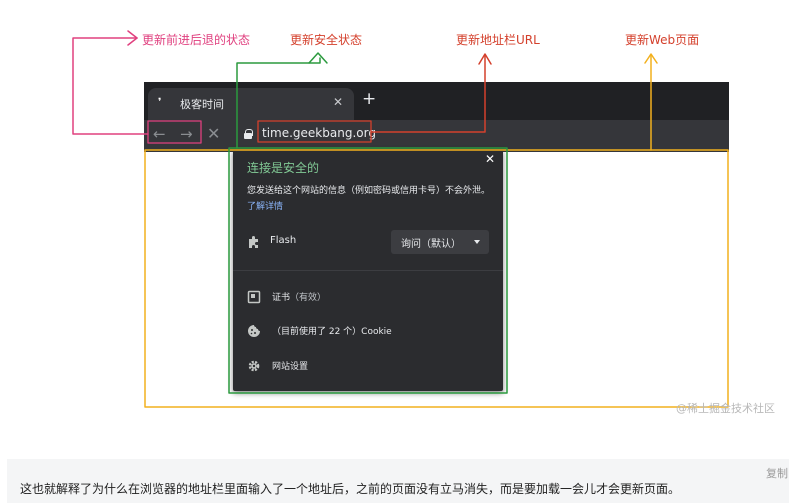 This screenshot has width=789, height=503. I want to click on dropdown-arrow-icon, so click(477, 242).